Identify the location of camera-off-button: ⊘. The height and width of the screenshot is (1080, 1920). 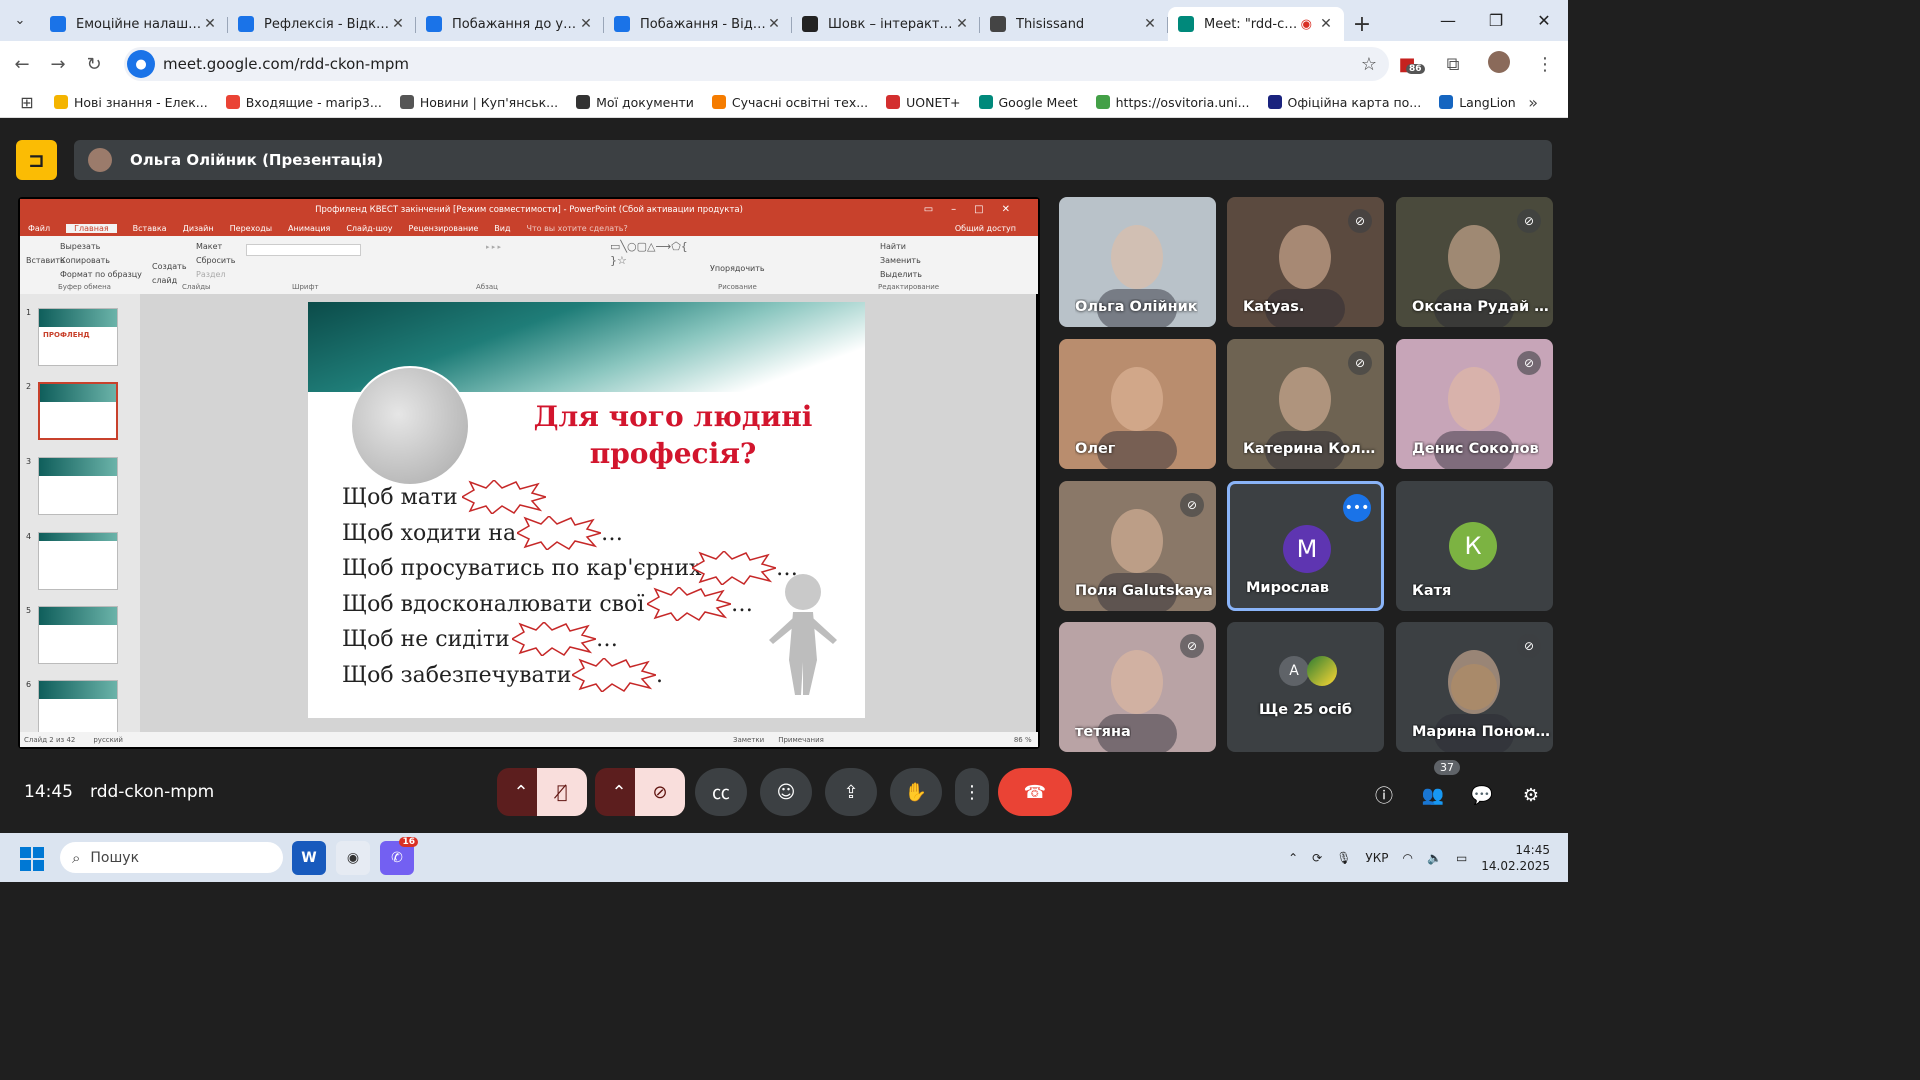
(660, 792).